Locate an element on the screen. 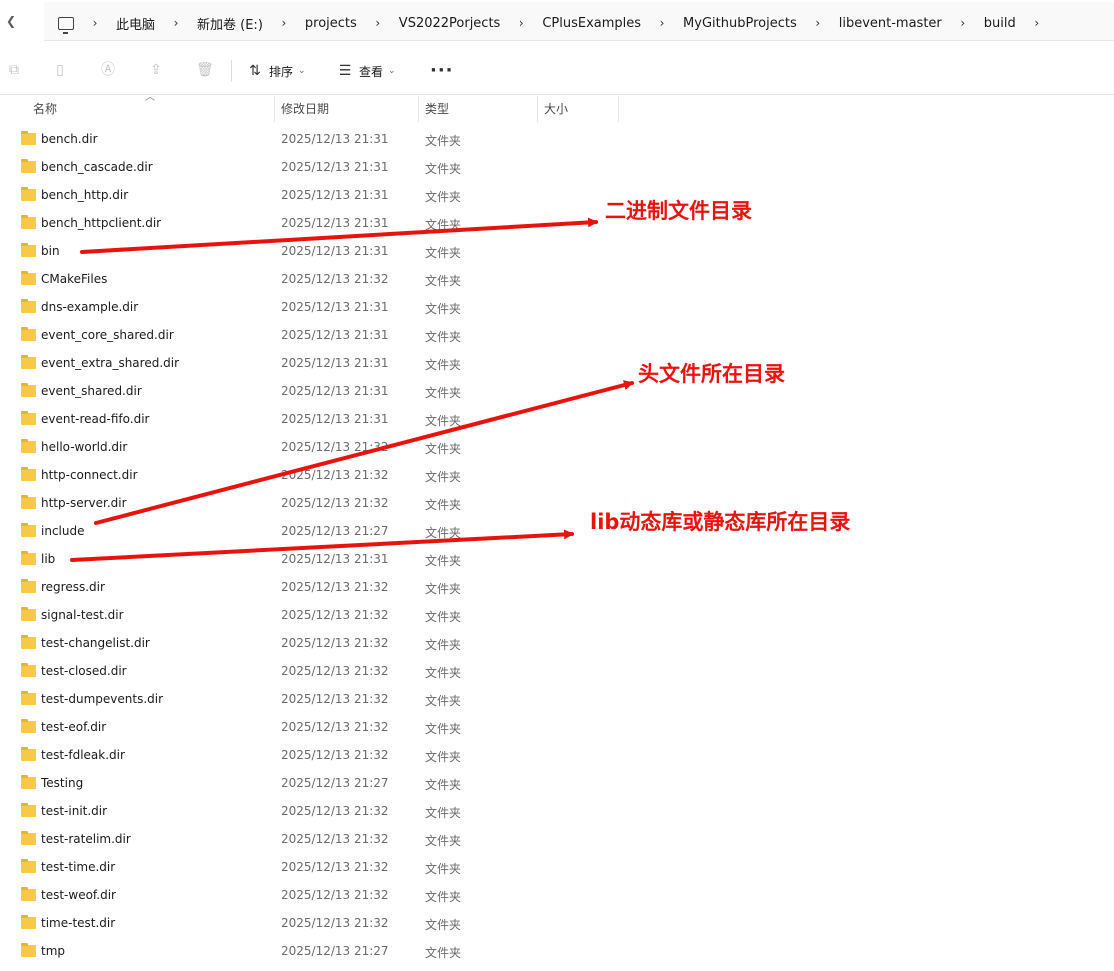 The width and height of the screenshot is (1114, 971). sort-ascending-icon: ︿ is located at coordinates (150, 97).